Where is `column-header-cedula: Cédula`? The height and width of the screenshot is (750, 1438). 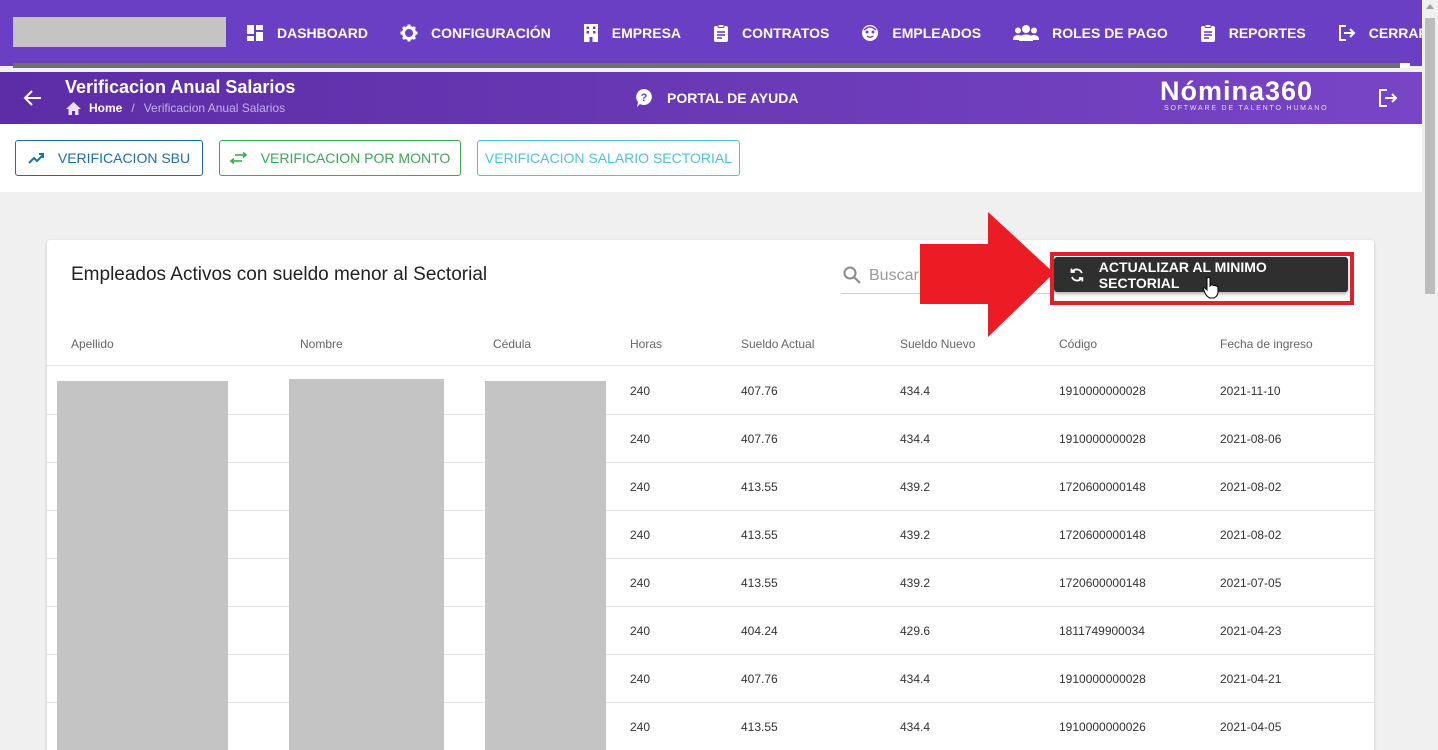 column-header-cedula: Cédula is located at coordinates (512, 344).